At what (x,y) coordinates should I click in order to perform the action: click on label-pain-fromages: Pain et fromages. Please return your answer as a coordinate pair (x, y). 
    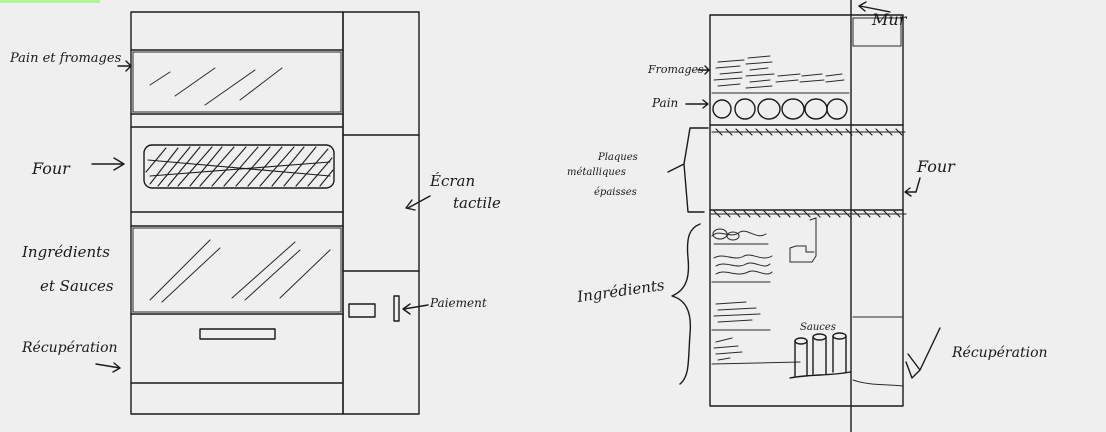
    Looking at the image, I should click on (65, 58).